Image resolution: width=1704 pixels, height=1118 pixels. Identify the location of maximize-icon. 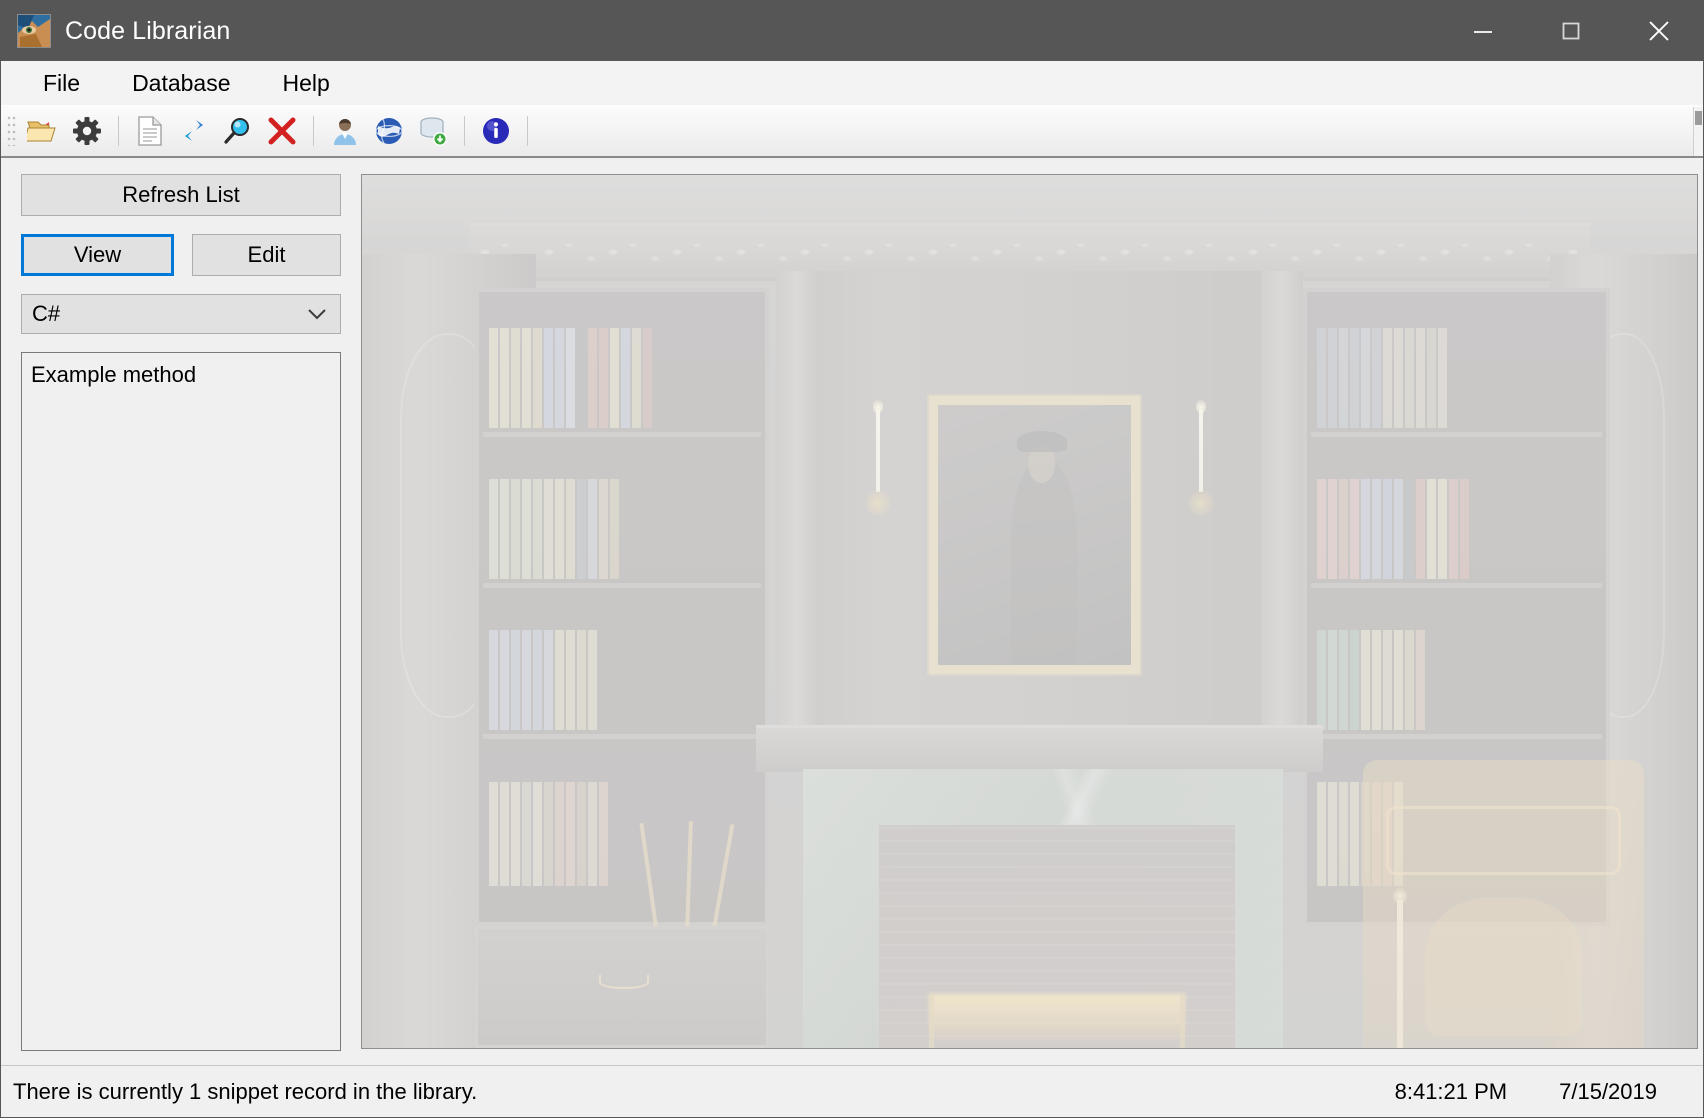
(1571, 31).